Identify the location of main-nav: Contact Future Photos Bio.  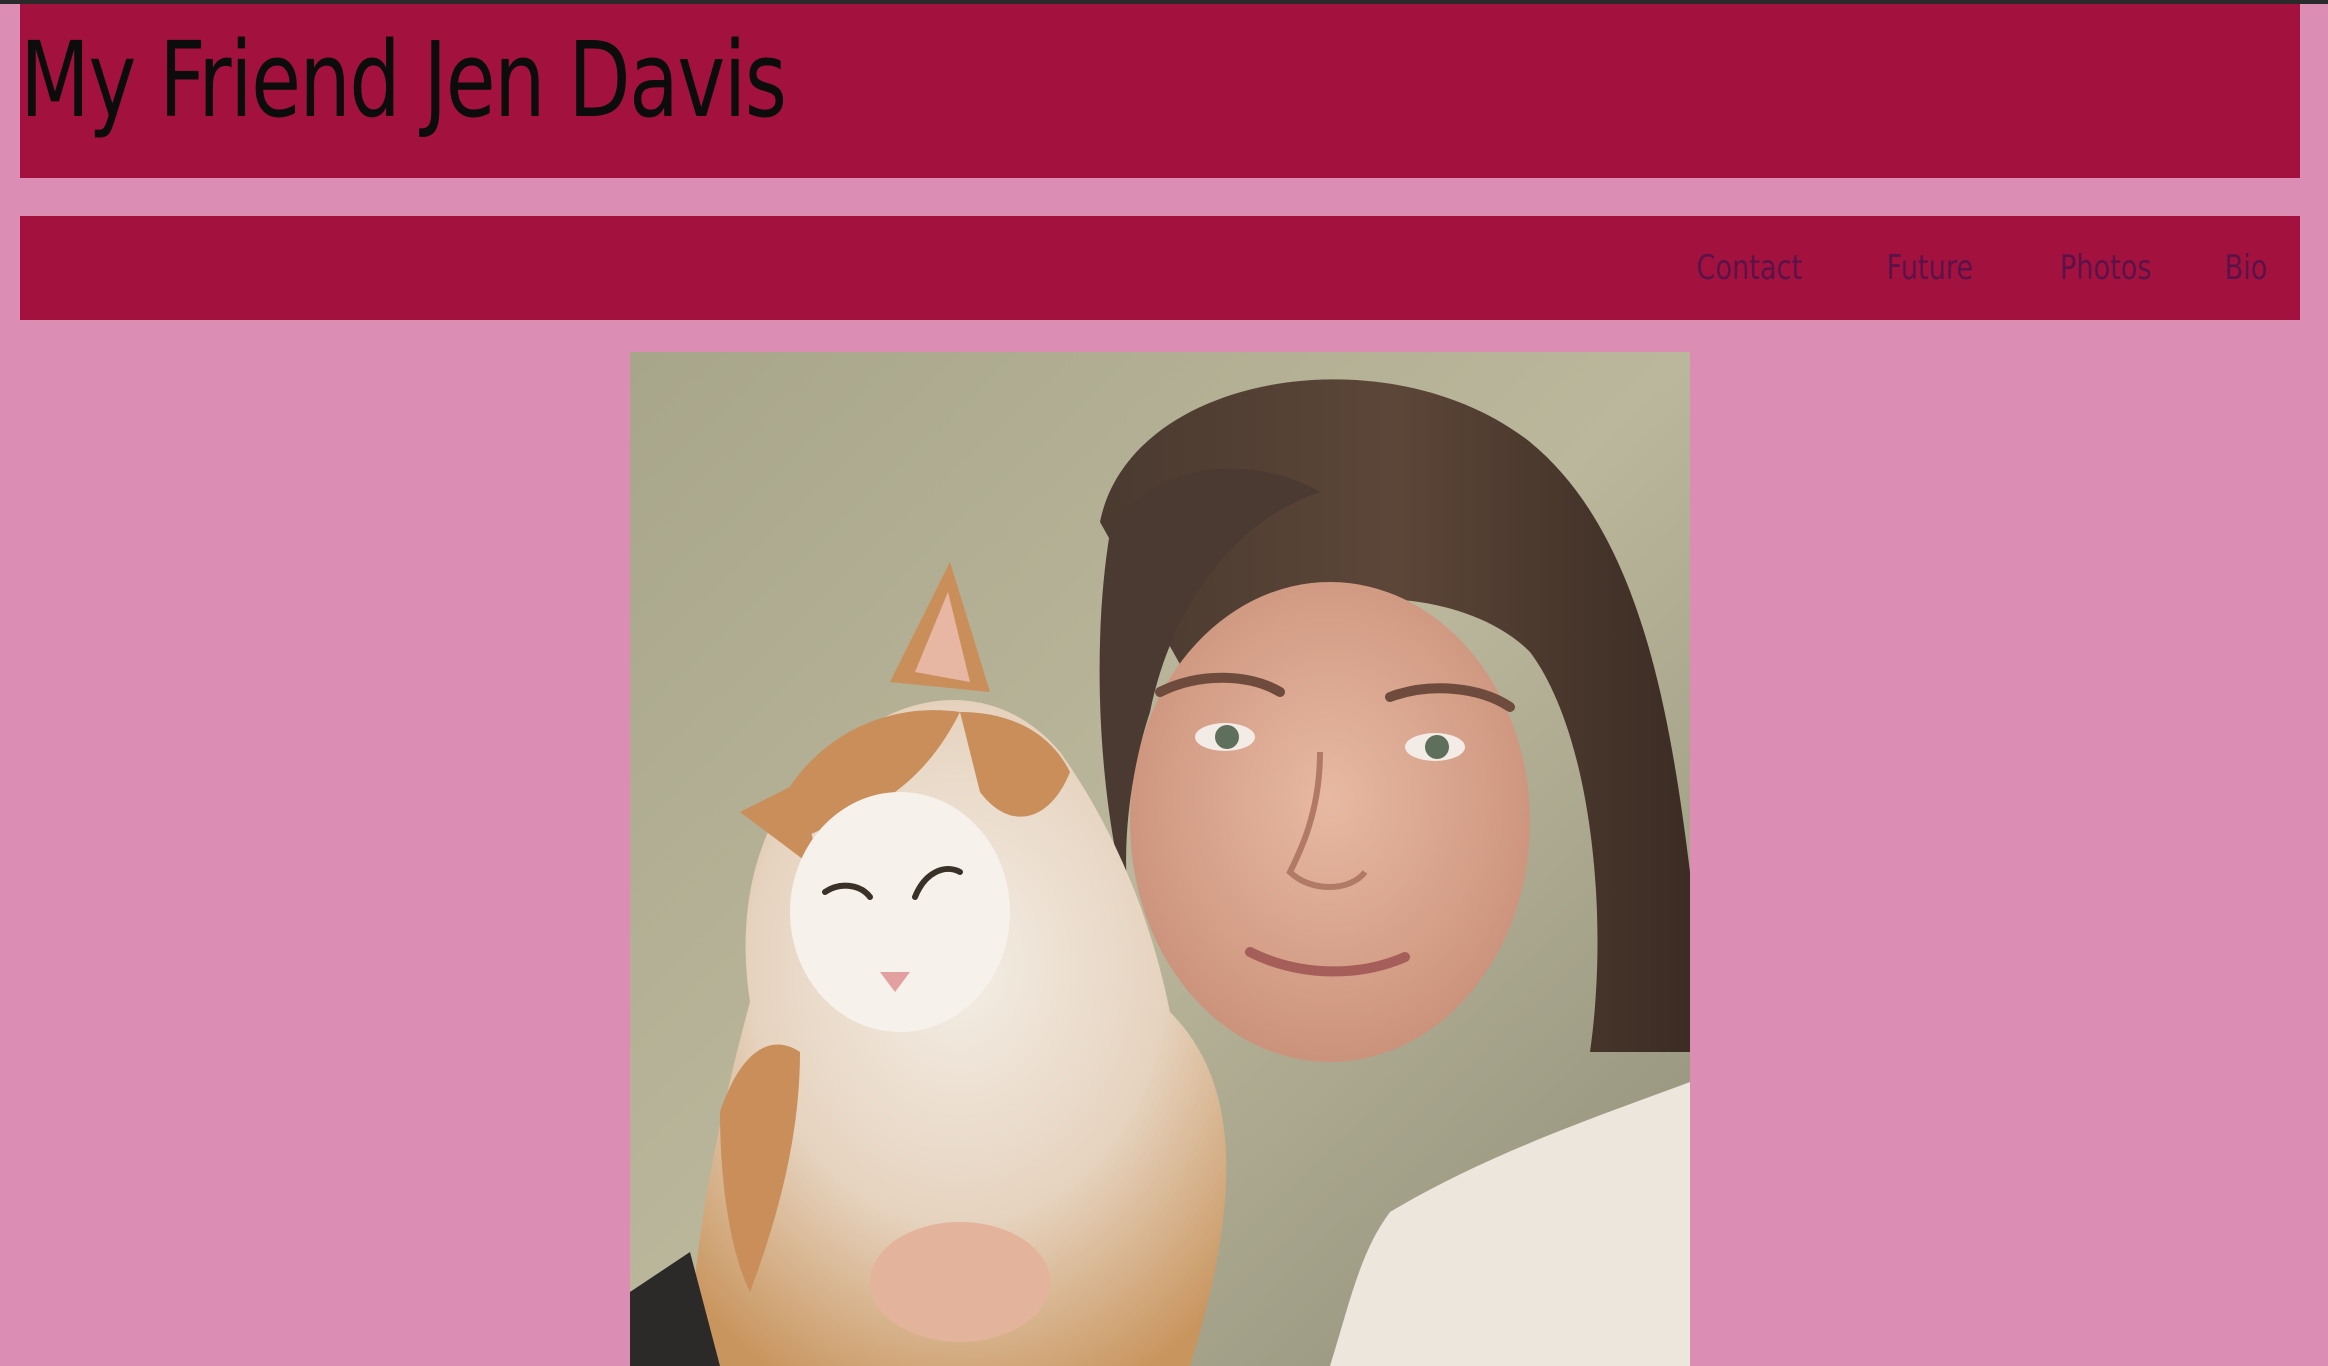
(1160, 268).